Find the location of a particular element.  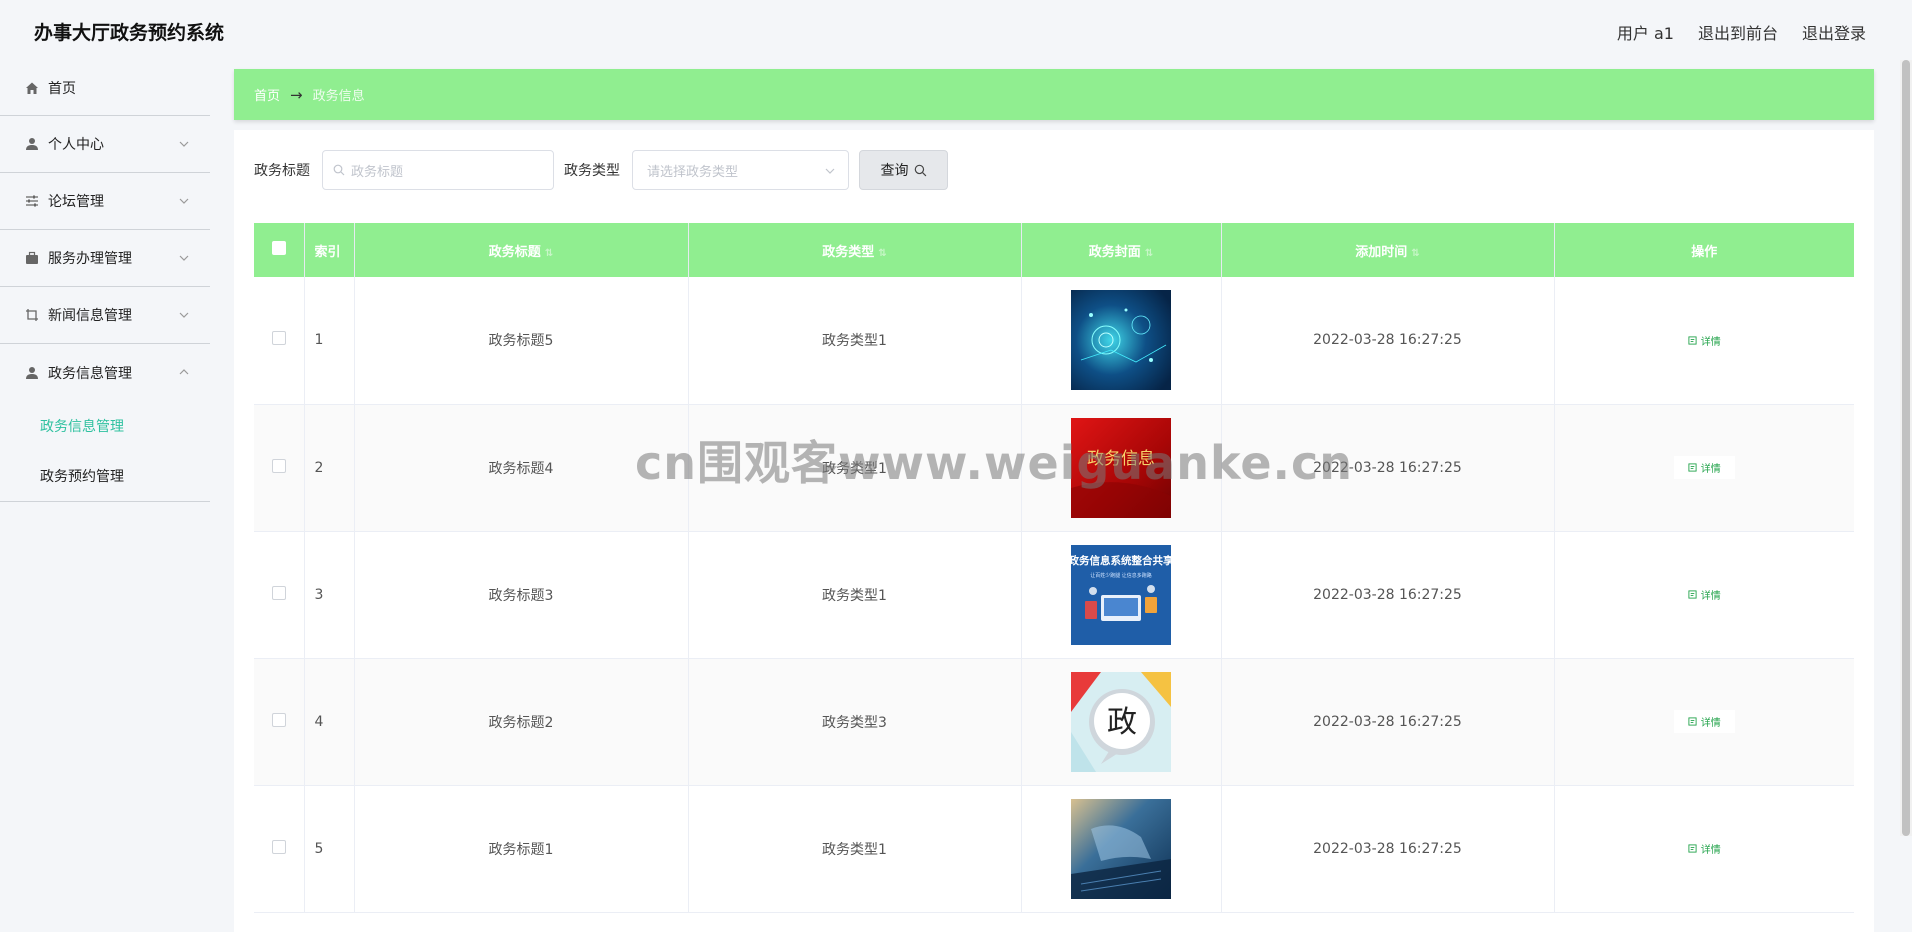

row-cover-cell: 政务信息系统整合共享 让百姓少跑腿 让信息多跑路 is located at coordinates (1121, 595).